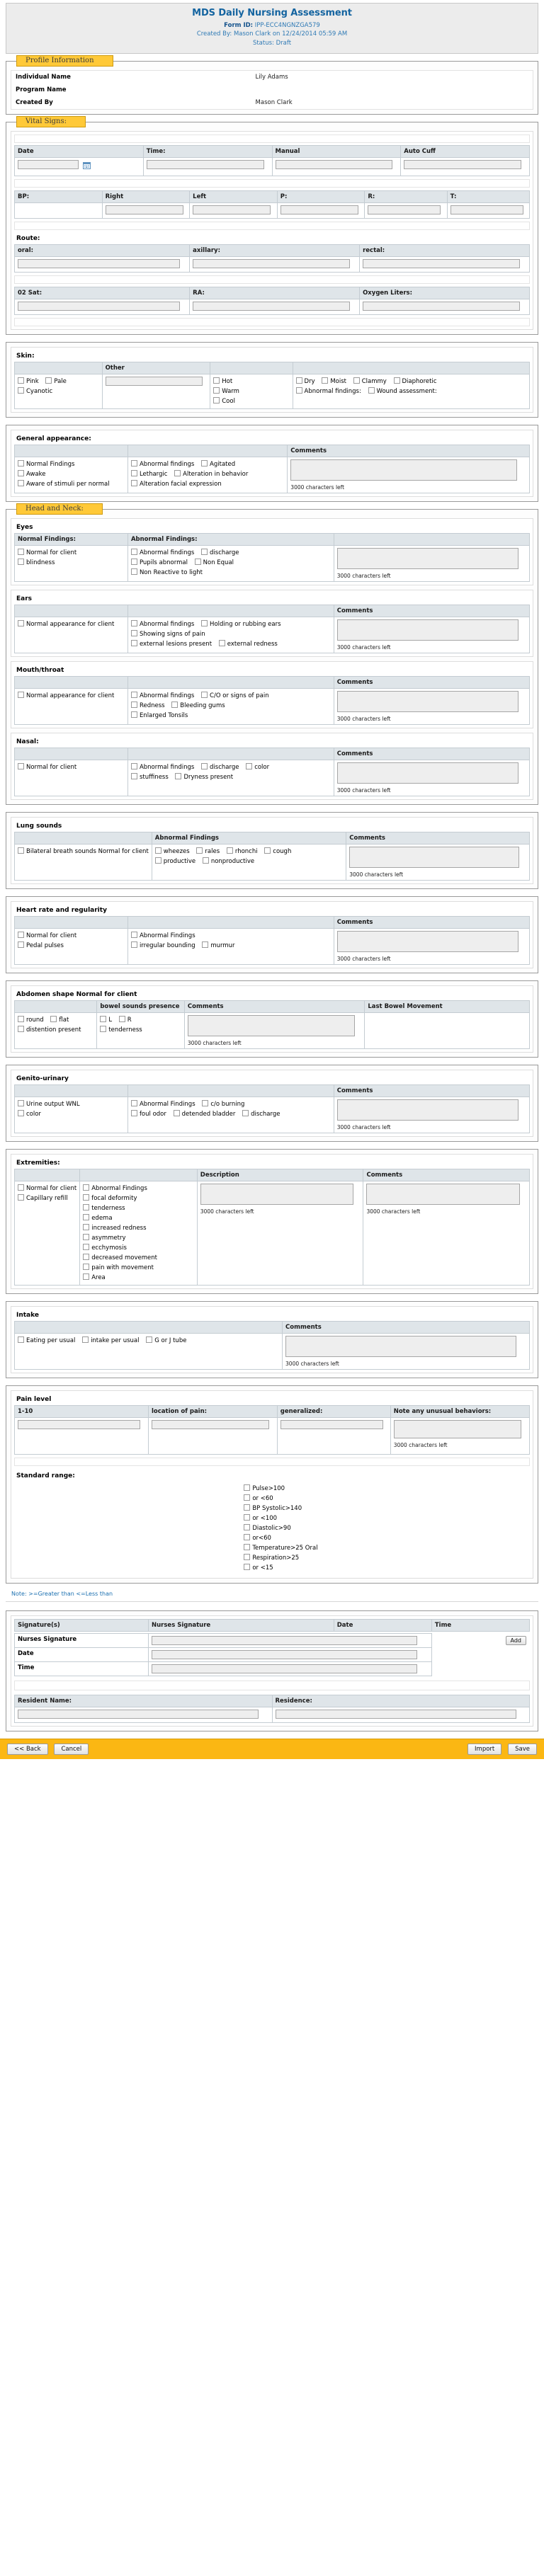 Image resolution: width=544 pixels, height=2576 pixels. Describe the element at coordinates (59, 1020) in the screenshot. I see `abdomen-checkbox-flat: flat` at that location.